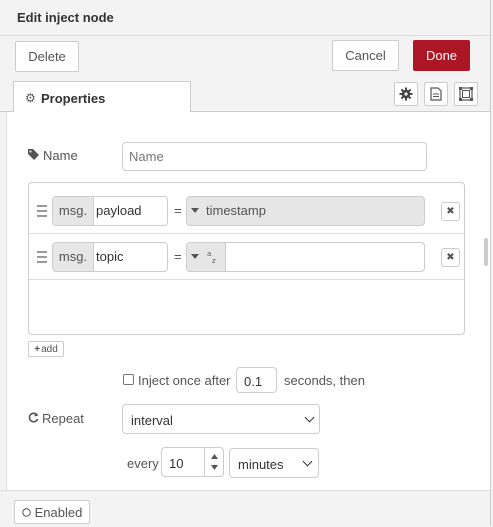  I want to click on number-spinner, so click(214, 462).